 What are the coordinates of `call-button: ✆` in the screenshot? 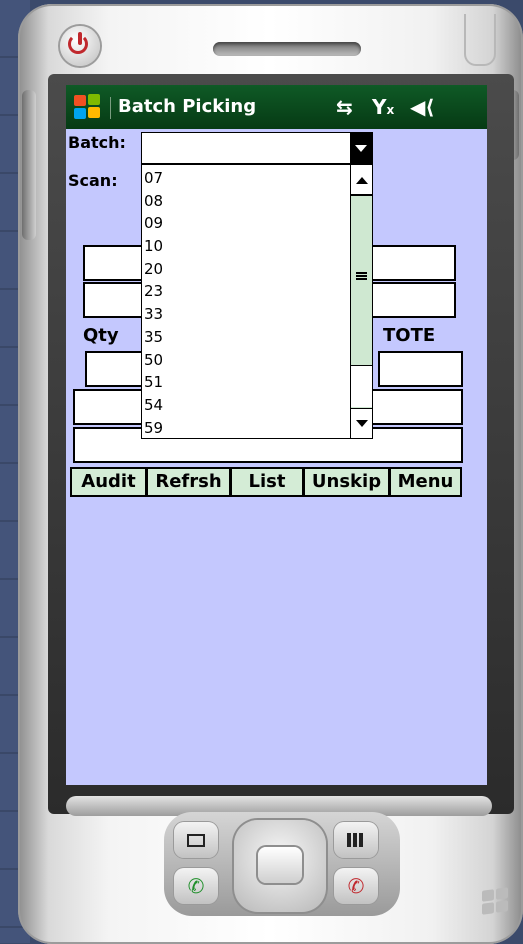 It's located at (196, 886).